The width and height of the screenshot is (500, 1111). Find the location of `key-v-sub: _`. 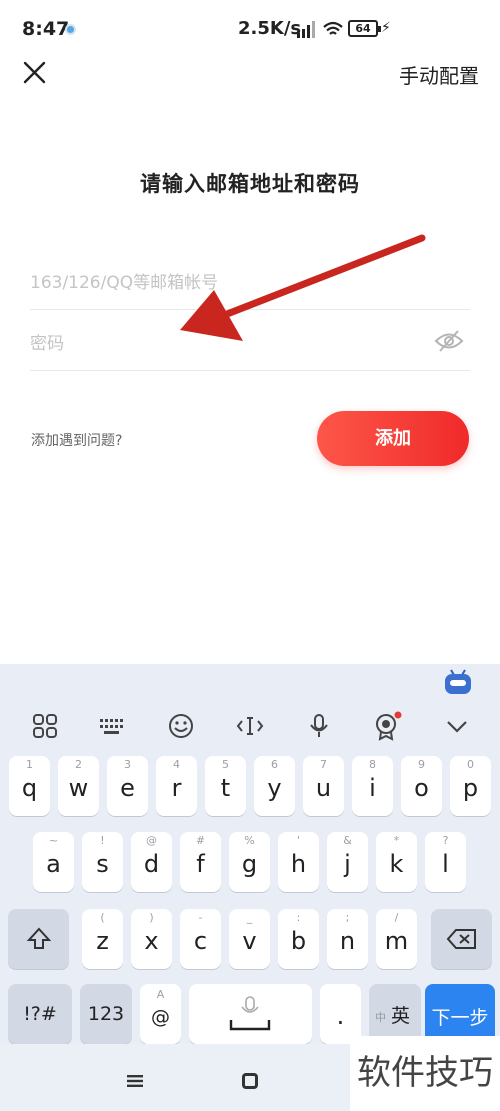

key-v-sub: _ is located at coordinates (249, 917).